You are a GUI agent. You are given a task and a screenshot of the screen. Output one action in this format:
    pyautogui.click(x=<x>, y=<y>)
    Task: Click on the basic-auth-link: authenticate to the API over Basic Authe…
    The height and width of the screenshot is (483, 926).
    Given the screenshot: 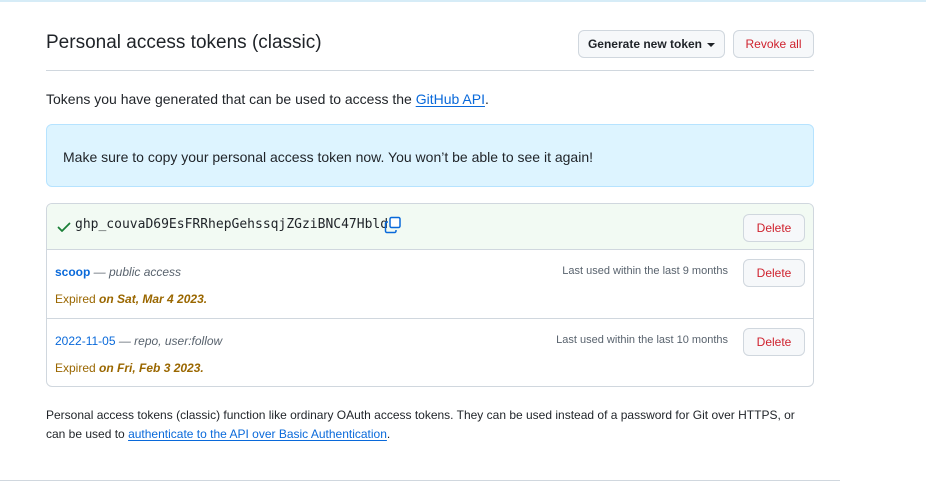 What is the action you would take?
    pyautogui.click(x=257, y=434)
    